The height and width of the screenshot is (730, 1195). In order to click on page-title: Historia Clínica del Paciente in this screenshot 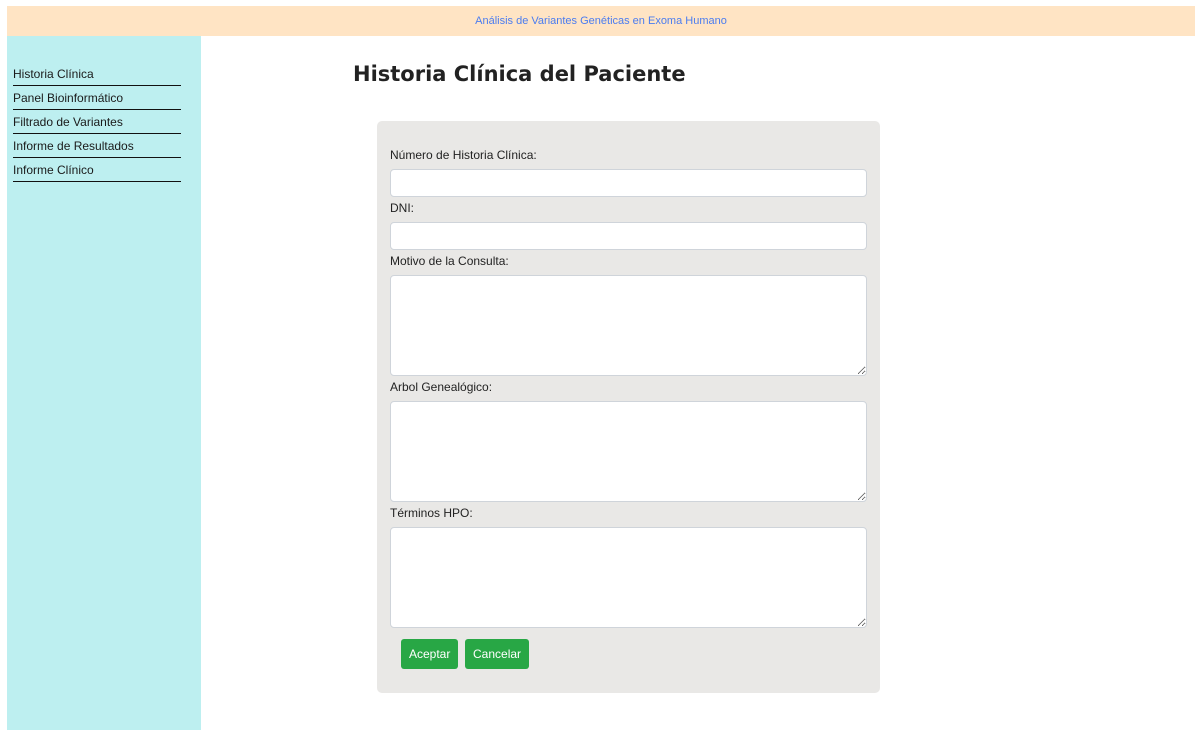, I will do `click(519, 74)`.